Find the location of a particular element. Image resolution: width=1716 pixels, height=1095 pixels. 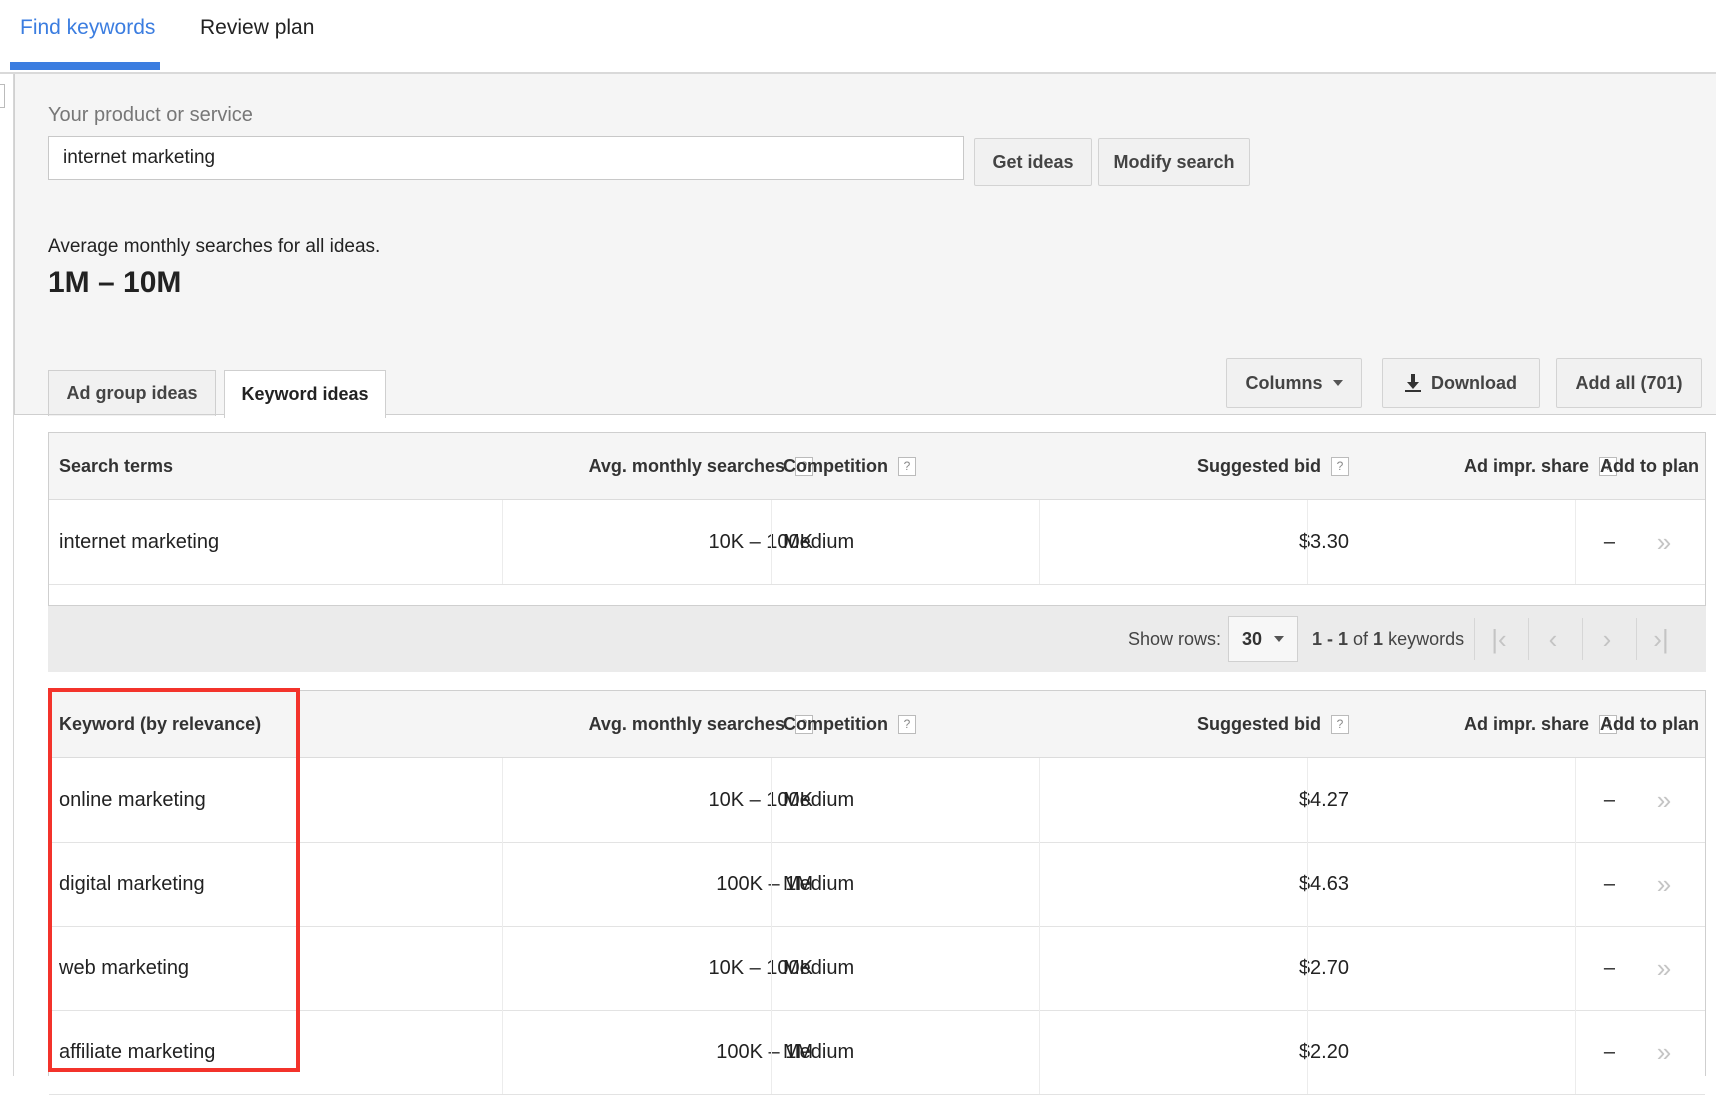

header-keyword: Keyword (by relevance) is located at coordinates (160, 724).